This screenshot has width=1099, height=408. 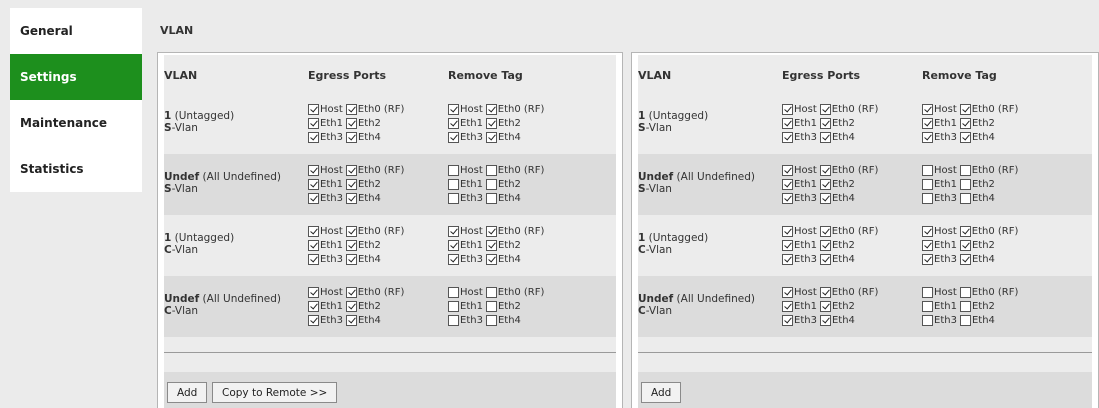 I want to click on sidebar-item-settings: Settings, so click(x=76, y=77).